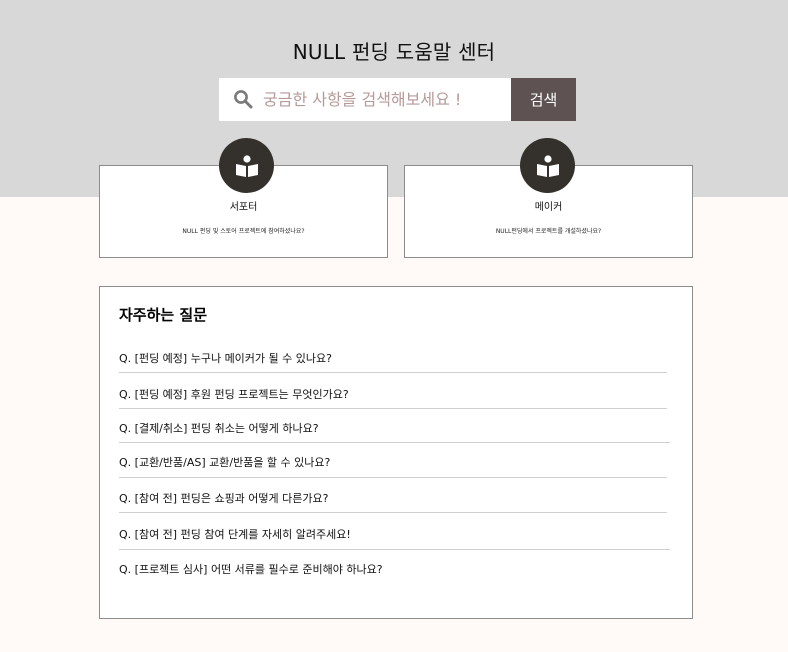  I want to click on search-box, so click(365, 99).